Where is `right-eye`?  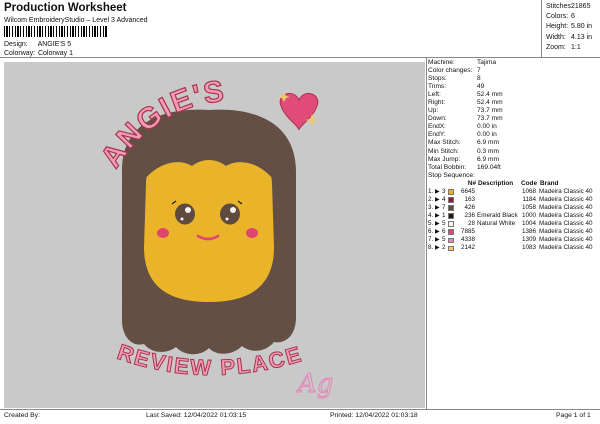
right-eye is located at coordinates (230, 214).